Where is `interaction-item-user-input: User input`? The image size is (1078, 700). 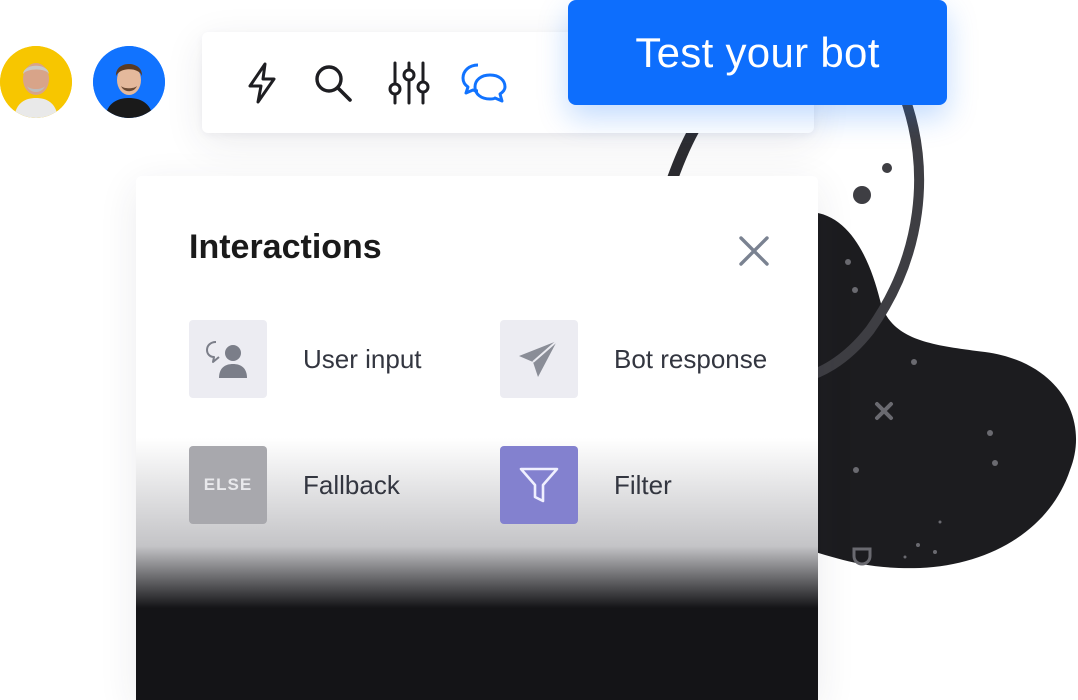
interaction-item-user-input: User input is located at coordinates (305, 359).